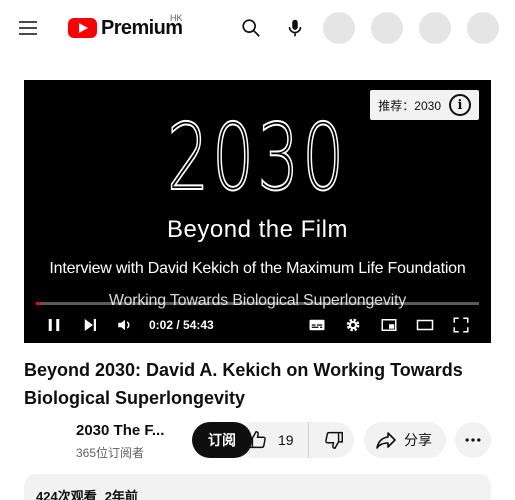 The image size is (515, 500). I want to click on skip-next-icon, so click(90, 325).